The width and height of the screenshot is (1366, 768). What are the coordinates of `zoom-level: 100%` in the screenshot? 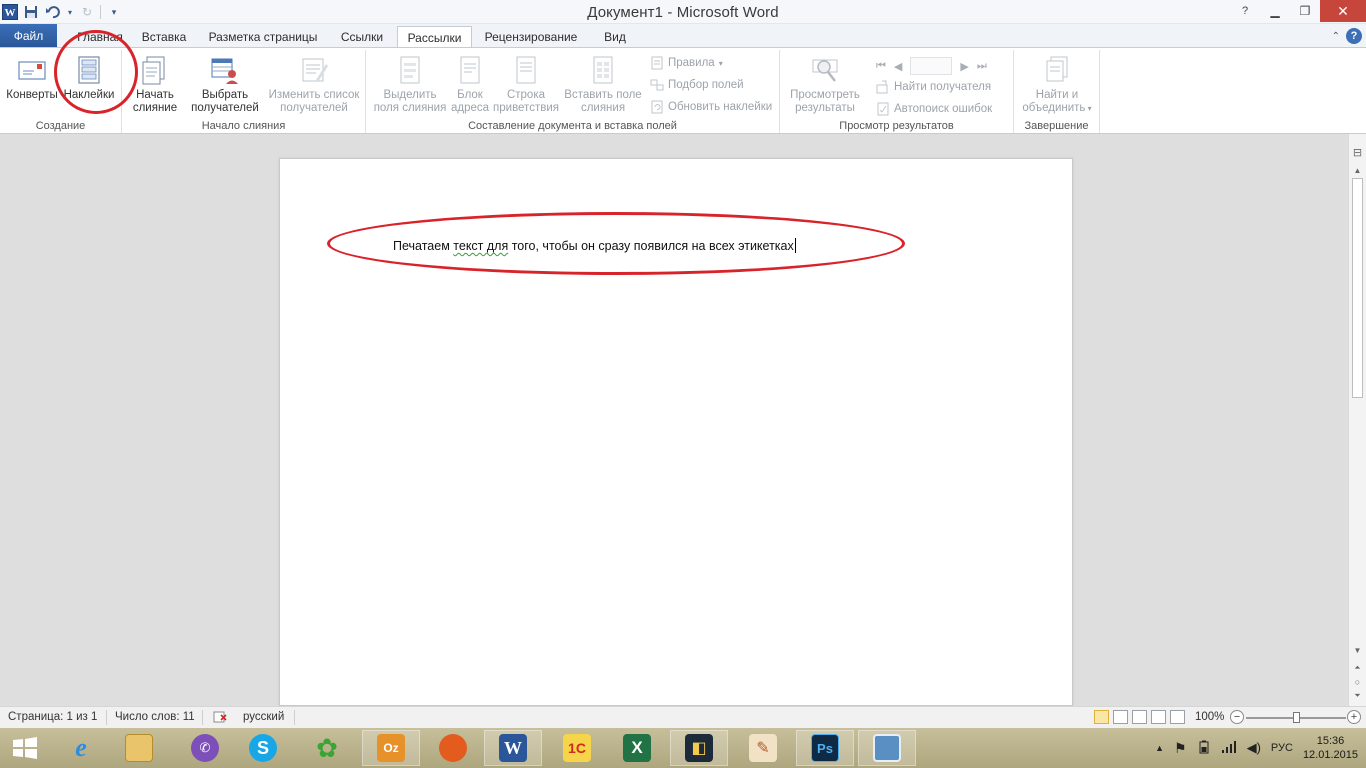 It's located at (1209, 717).